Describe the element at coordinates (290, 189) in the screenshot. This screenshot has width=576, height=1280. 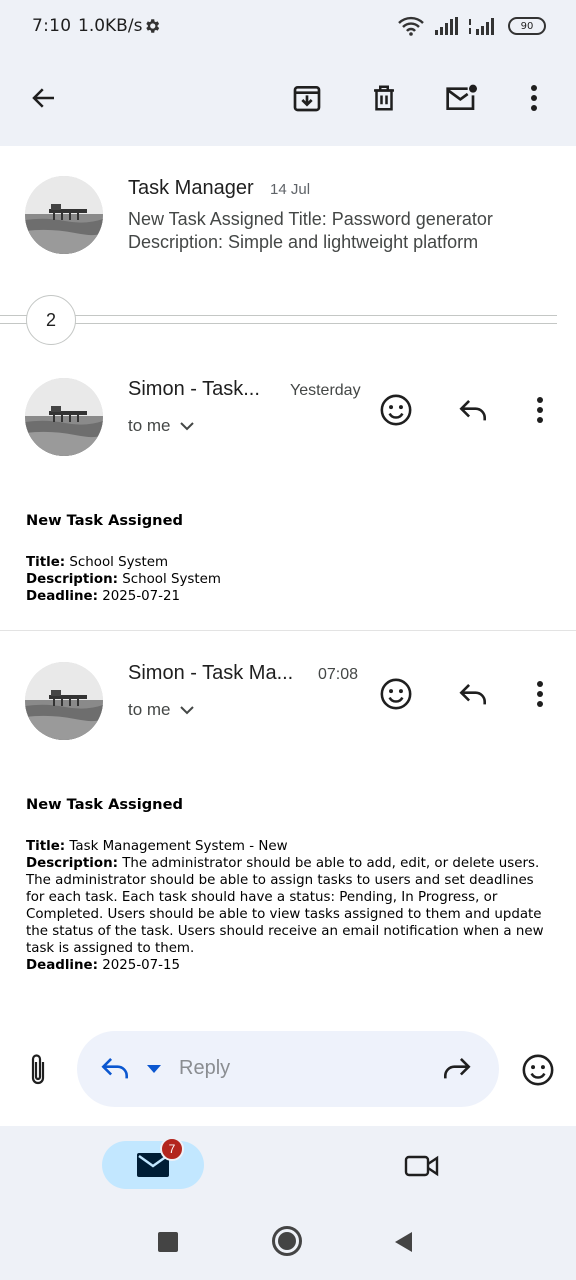
I see `message-date: 14 Jul` at that location.